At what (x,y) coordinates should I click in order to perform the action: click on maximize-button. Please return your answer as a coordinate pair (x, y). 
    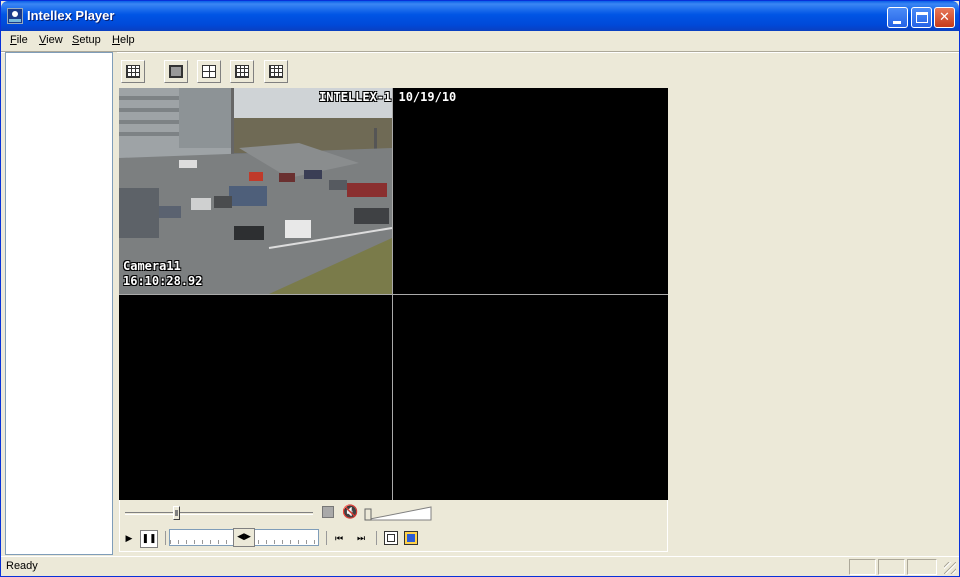
    Looking at the image, I should click on (921, 17).